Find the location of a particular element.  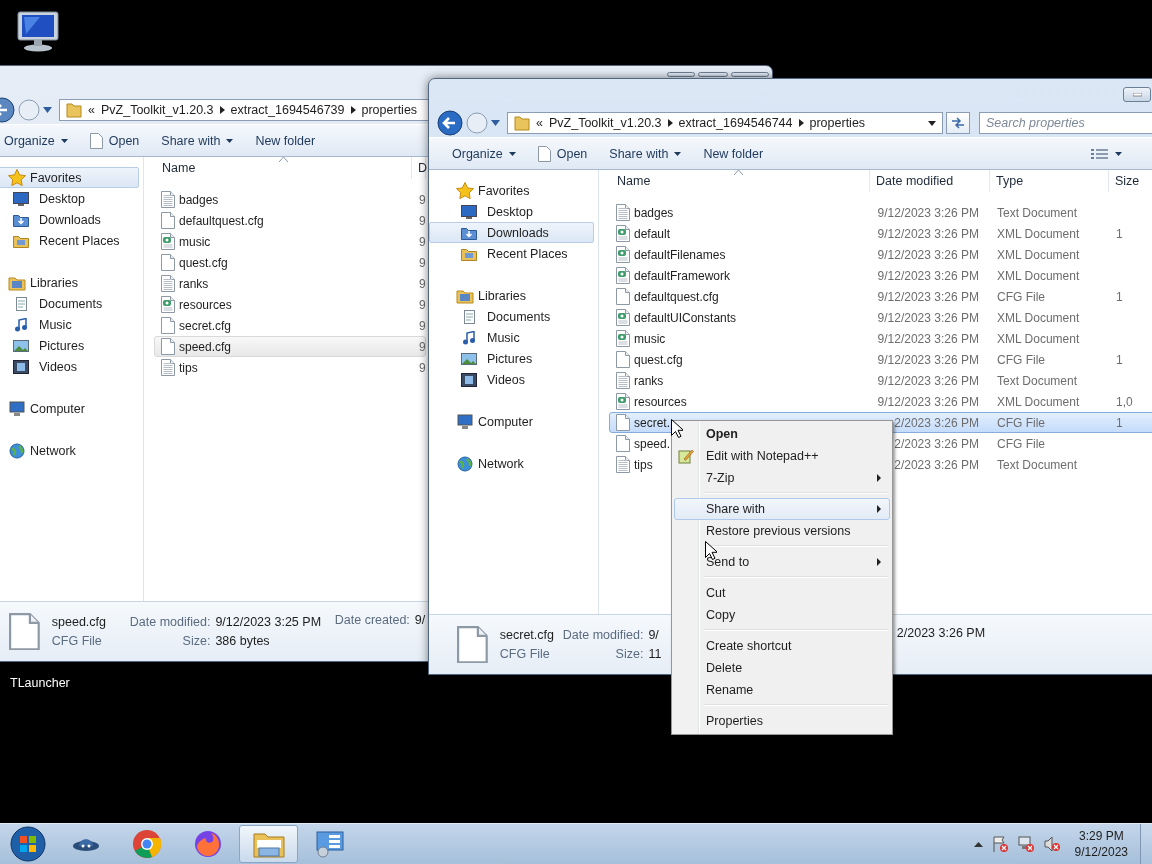

details-value: 2/2023 3:26 PM is located at coordinates (941, 633).